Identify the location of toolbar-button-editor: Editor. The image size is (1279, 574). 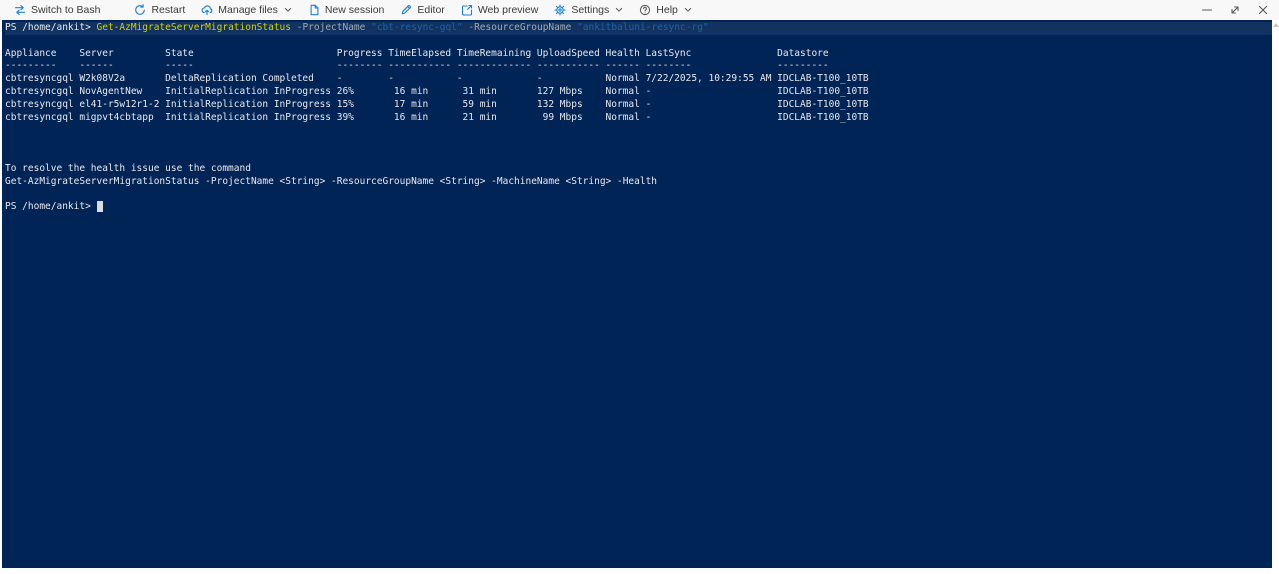
(422, 10).